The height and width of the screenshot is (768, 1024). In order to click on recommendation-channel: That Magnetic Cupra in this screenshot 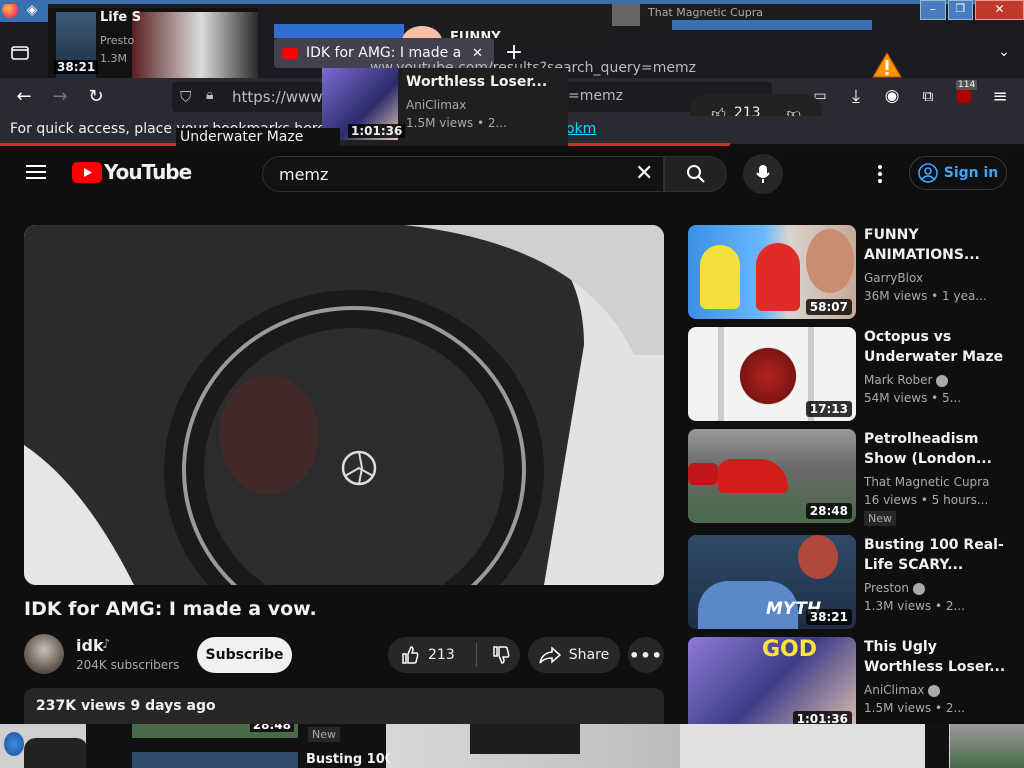, I will do `click(926, 482)`.